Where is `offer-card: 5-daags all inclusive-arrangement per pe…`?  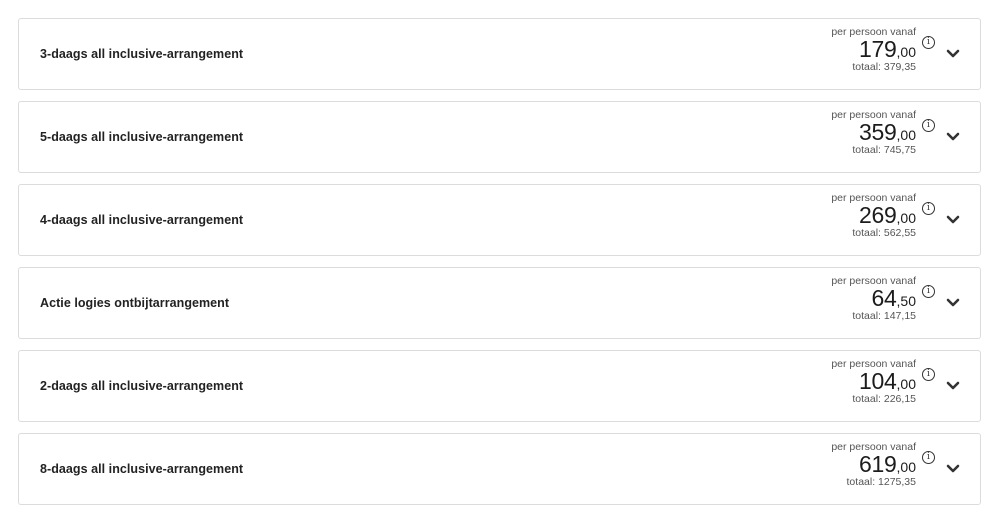
offer-card: 5-daags all inclusive-arrangement per pe… is located at coordinates (499, 137).